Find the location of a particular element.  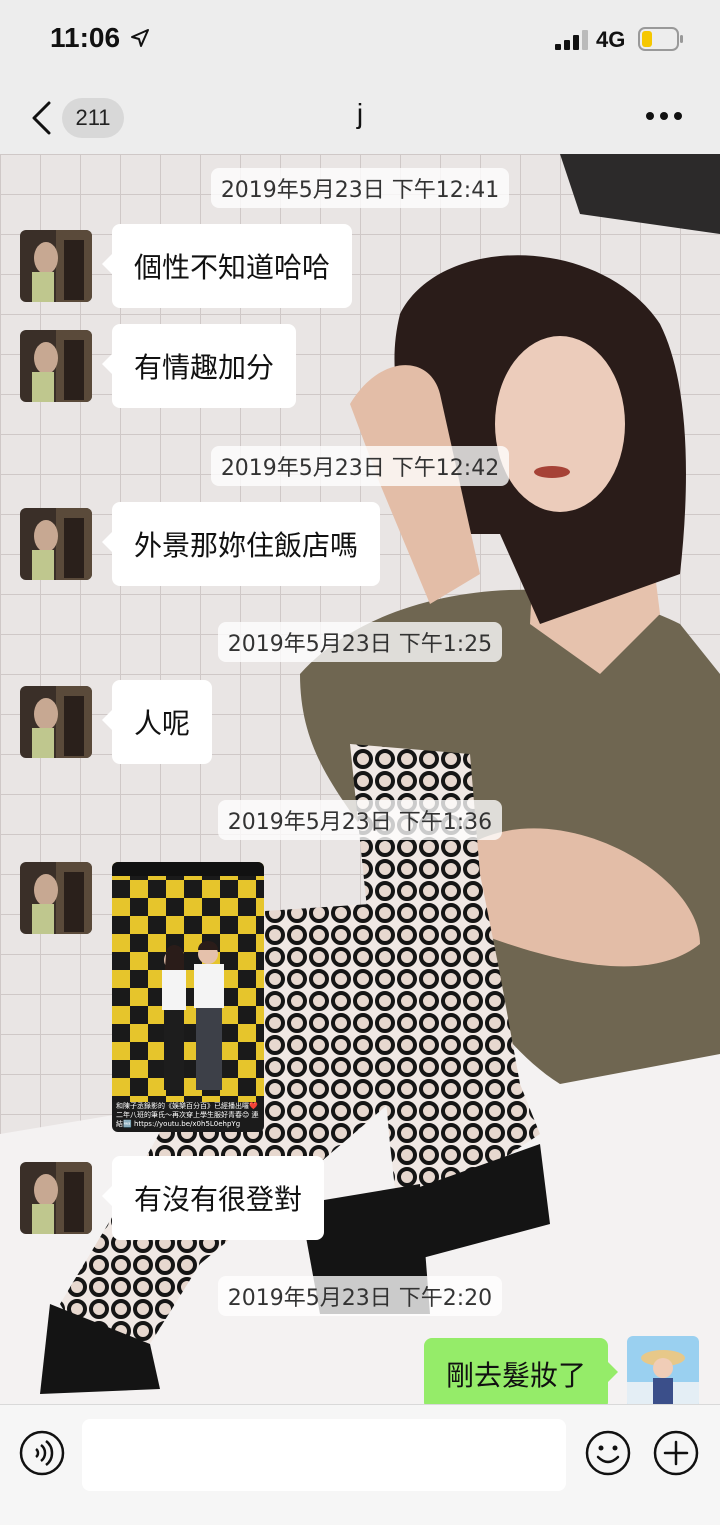

status-time: 11:06 is located at coordinates (85, 37).